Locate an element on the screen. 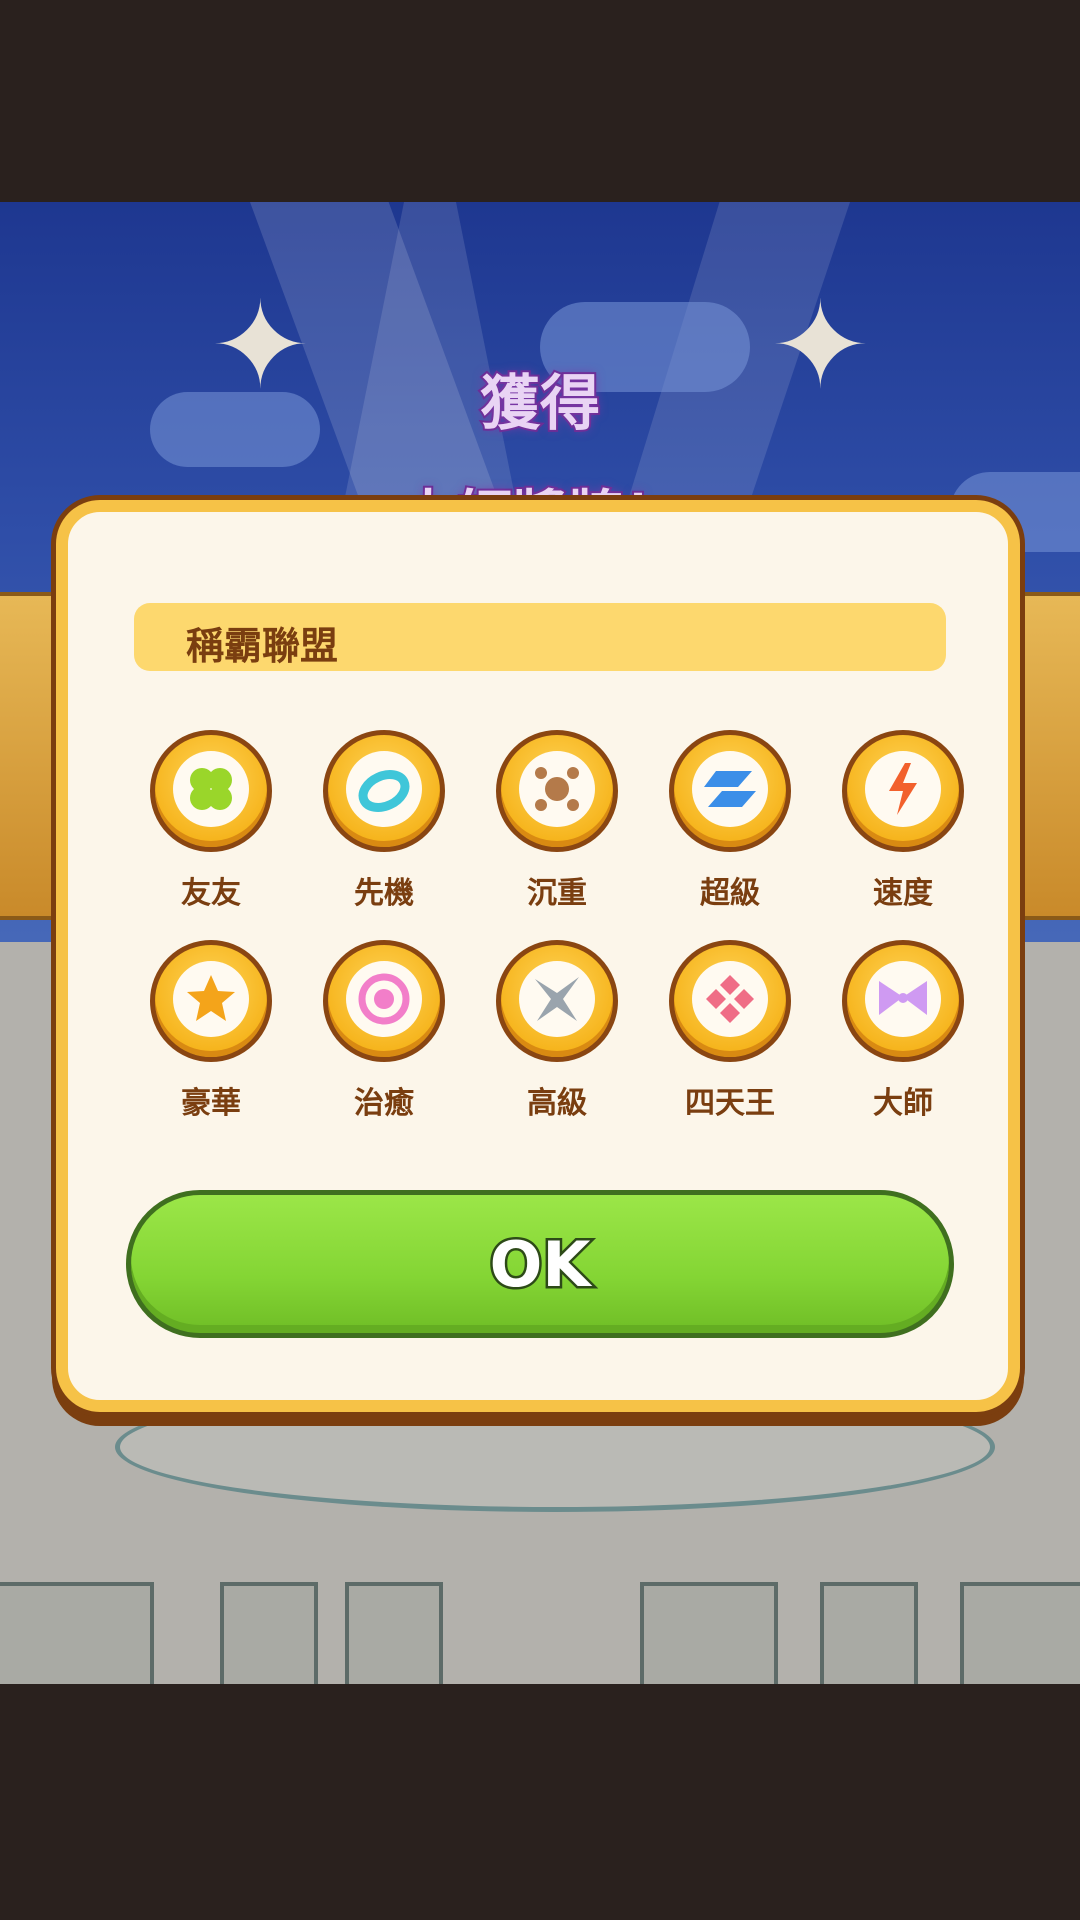 The image size is (1080, 1920). super-icon is located at coordinates (730, 789).